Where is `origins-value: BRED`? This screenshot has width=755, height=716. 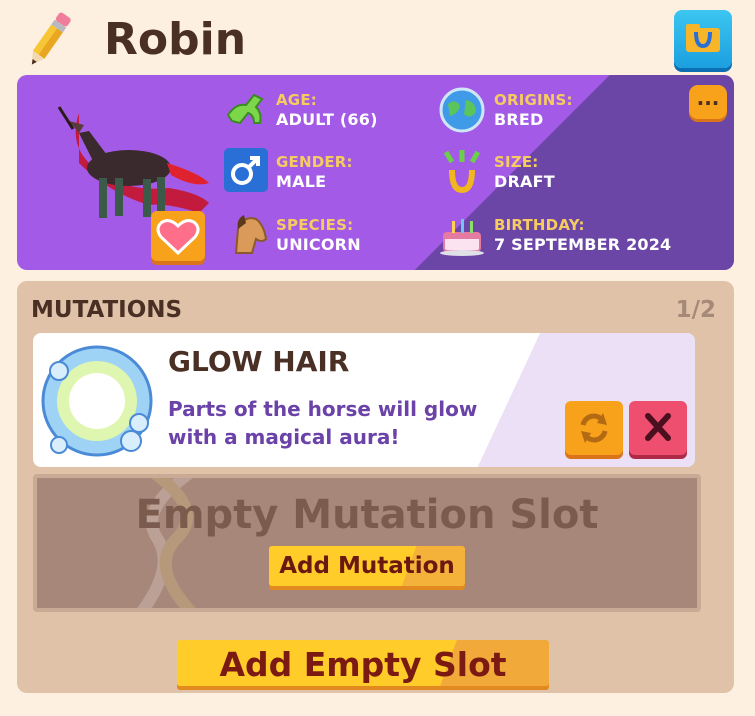 origins-value: BRED is located at coordinates (519, 119).